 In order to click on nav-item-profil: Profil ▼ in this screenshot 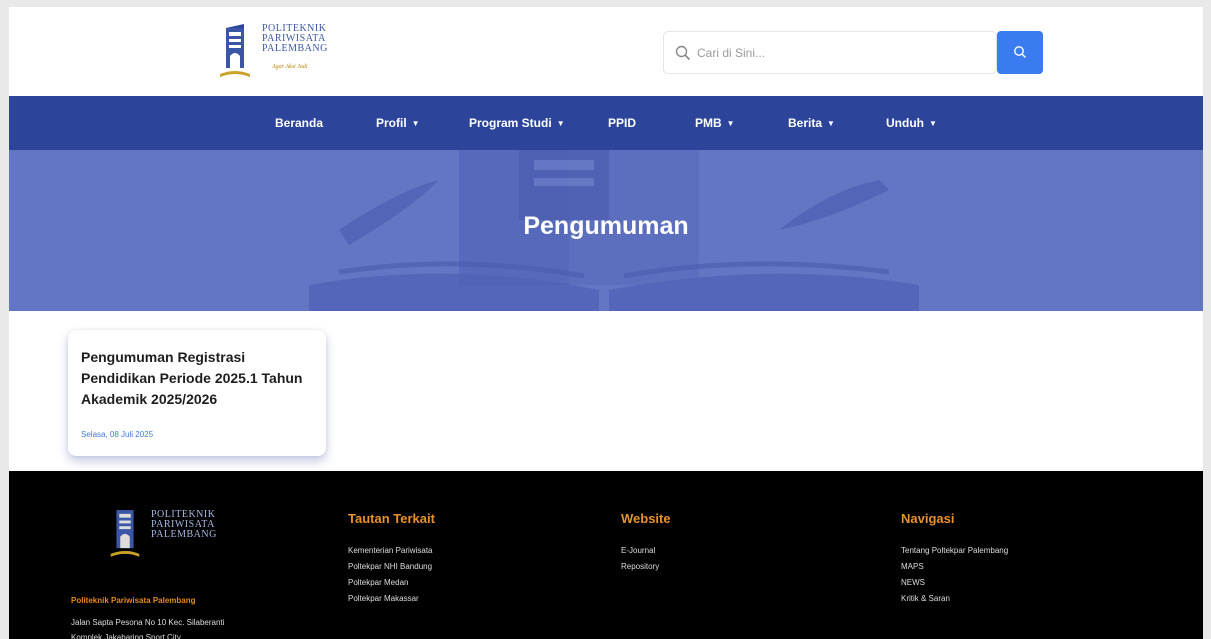, I will do `click(398, 123)`.